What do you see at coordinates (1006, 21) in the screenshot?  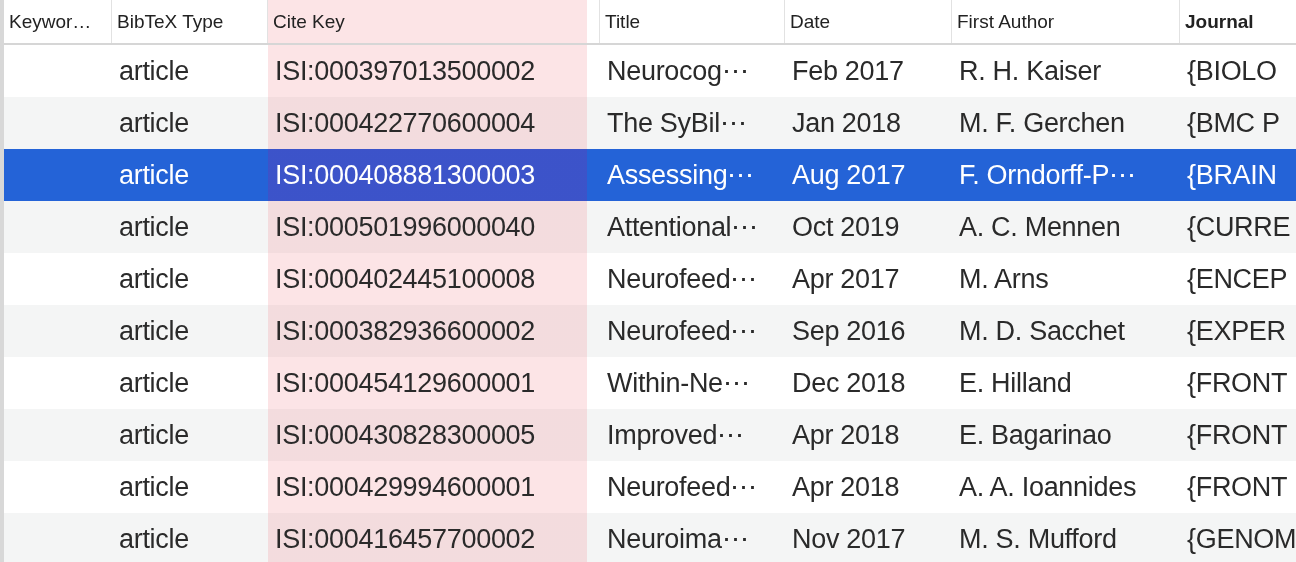 I see `column-header: First Author` at bounding box center [1006, 21].